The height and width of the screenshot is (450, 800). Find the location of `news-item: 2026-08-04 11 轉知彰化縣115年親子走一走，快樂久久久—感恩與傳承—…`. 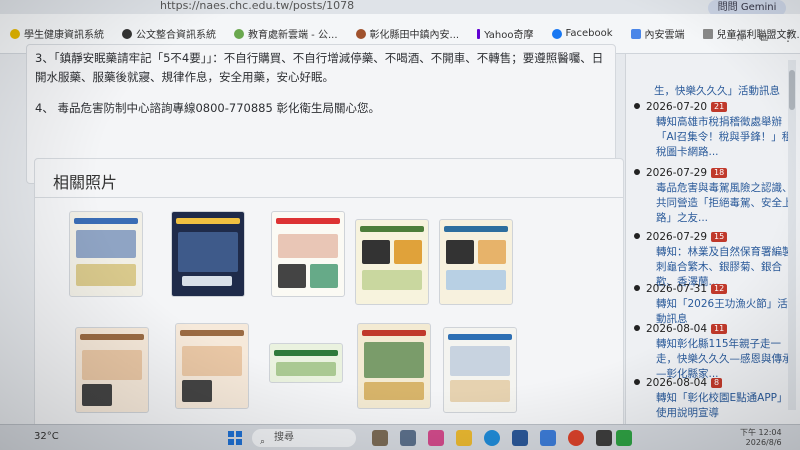

news-item: 2026-08-04 11 轉知彰化縣115年親子走一走，快樂久久久—感恩與傳承—… is located at coordinates (714, 352).